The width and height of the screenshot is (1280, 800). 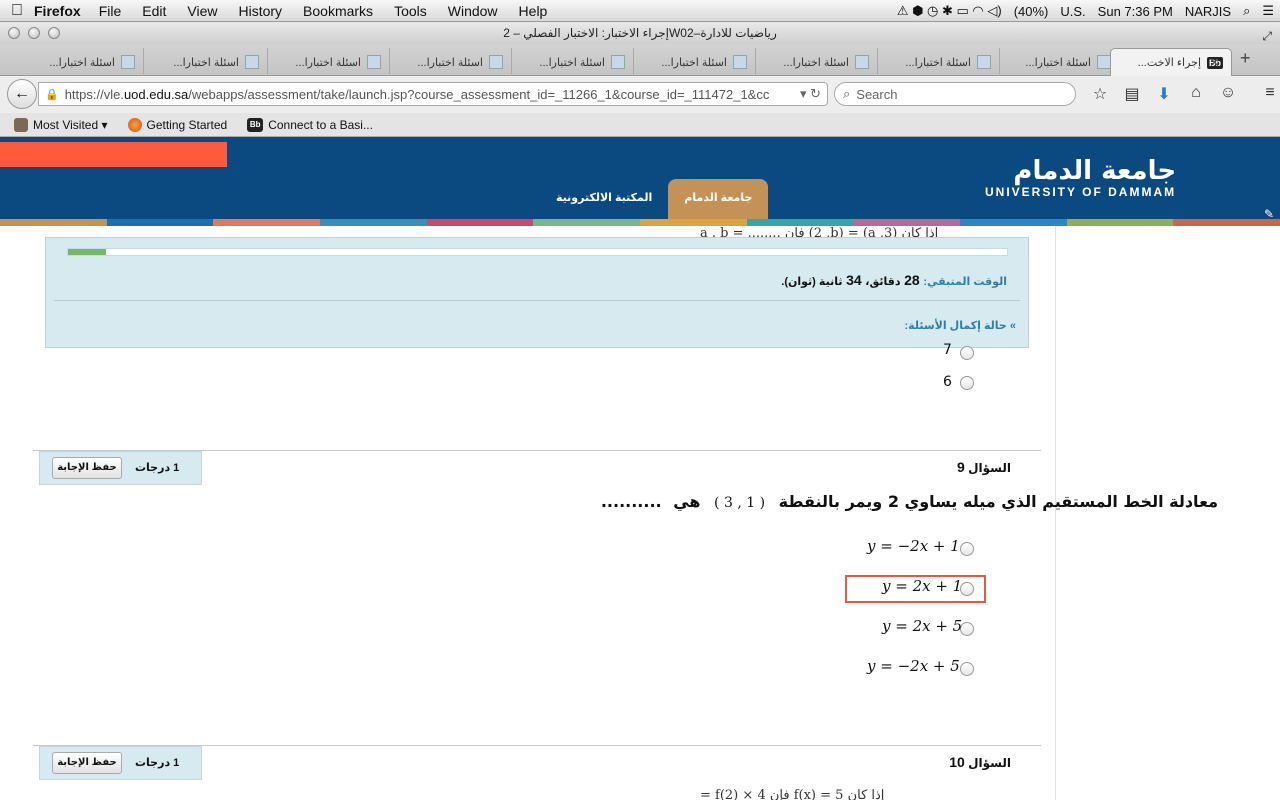 I want to click on list-icon: ☰, so click(x=1268, y=11).